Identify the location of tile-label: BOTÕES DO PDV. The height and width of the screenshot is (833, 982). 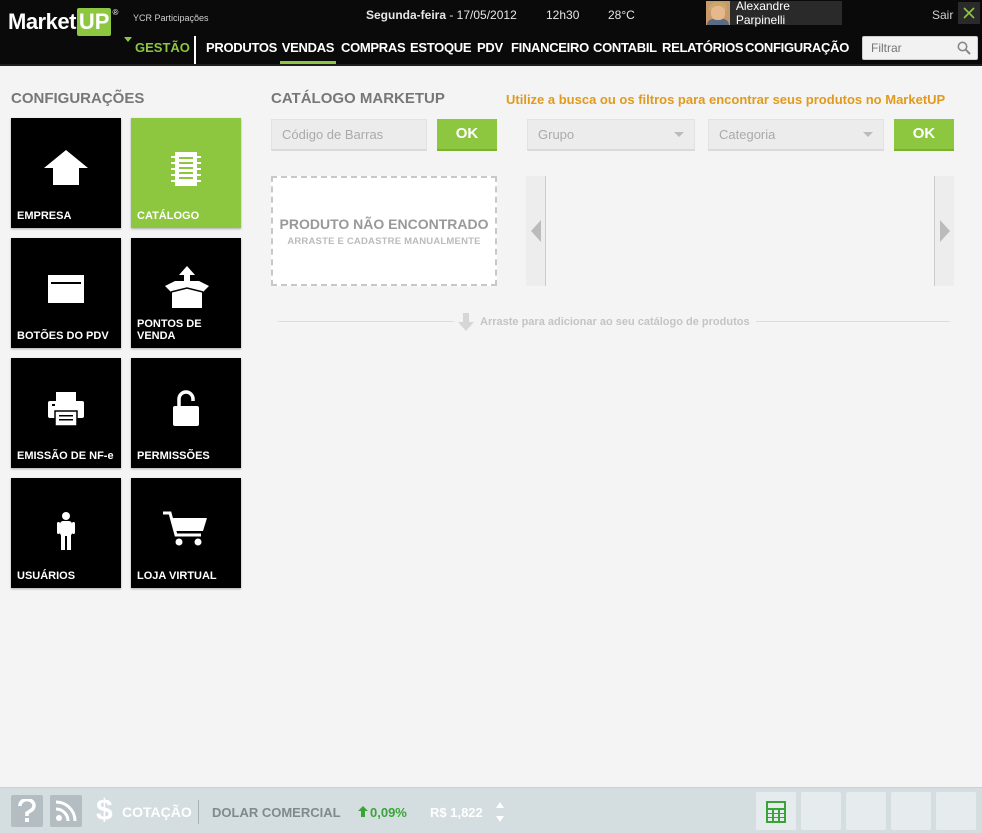
(63, 336).